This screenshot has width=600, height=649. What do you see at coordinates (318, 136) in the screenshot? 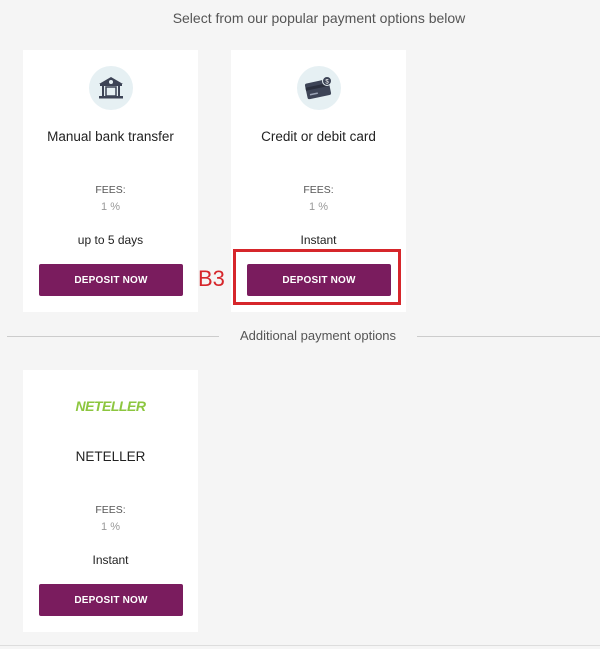
I see `card-title: Credit or debit card` at bounding box center [318, 136].